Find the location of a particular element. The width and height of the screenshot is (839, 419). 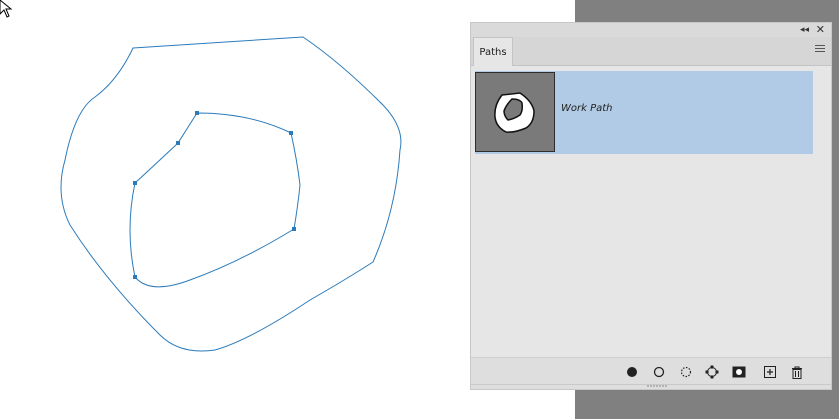

tab-label: Paths is located at coordinates (493, 52).